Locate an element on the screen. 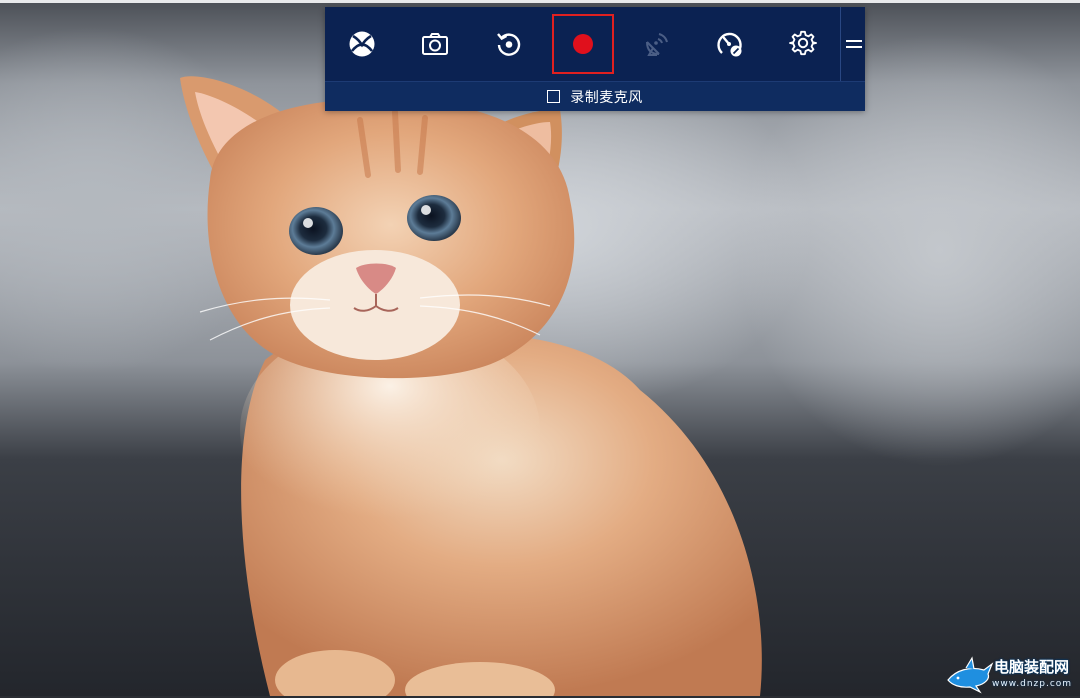  gear-icon is located at coordinates (803, 43).